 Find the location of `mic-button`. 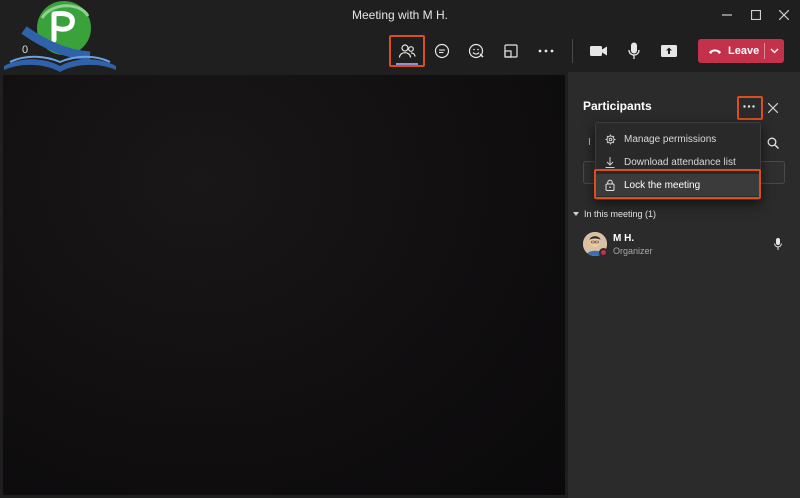

mic-button is located at coordinates (634, 51).